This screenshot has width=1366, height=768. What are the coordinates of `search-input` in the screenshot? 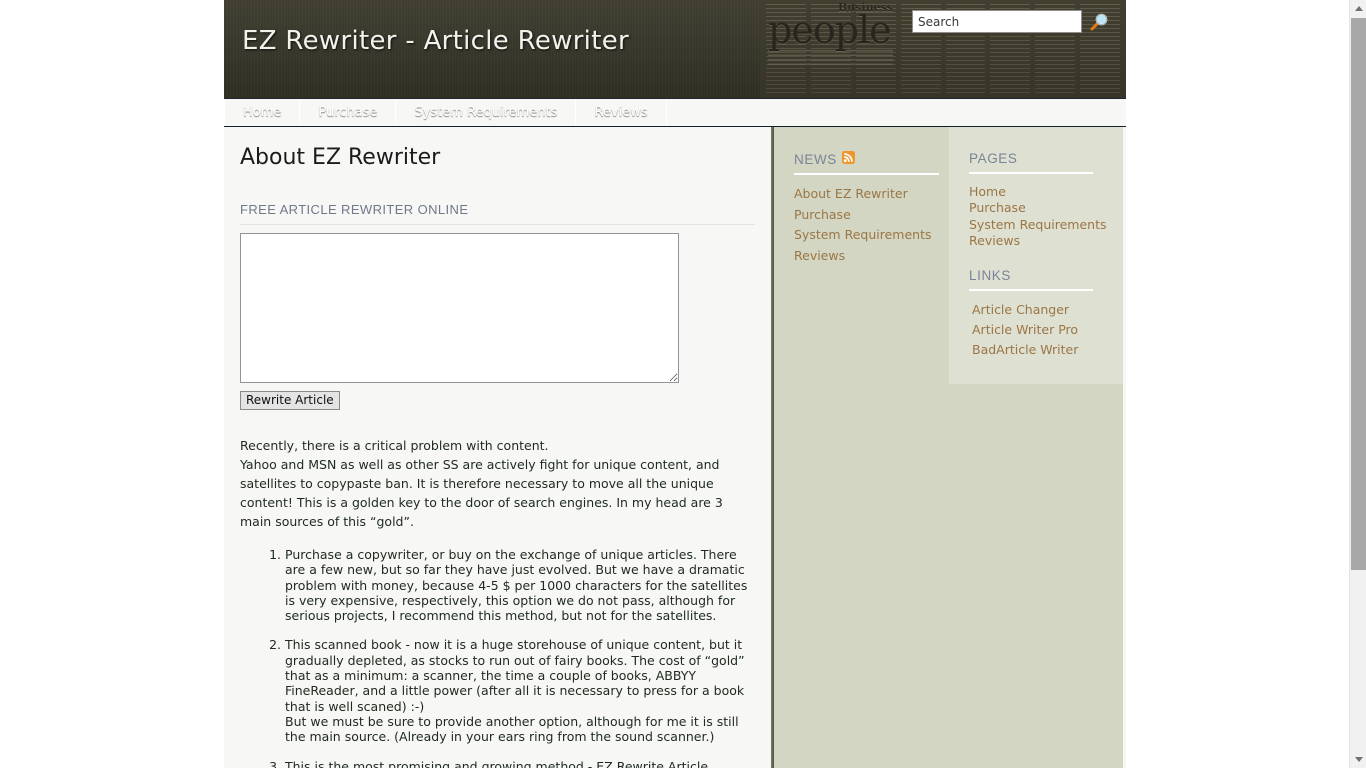 It's located at (997, 21).